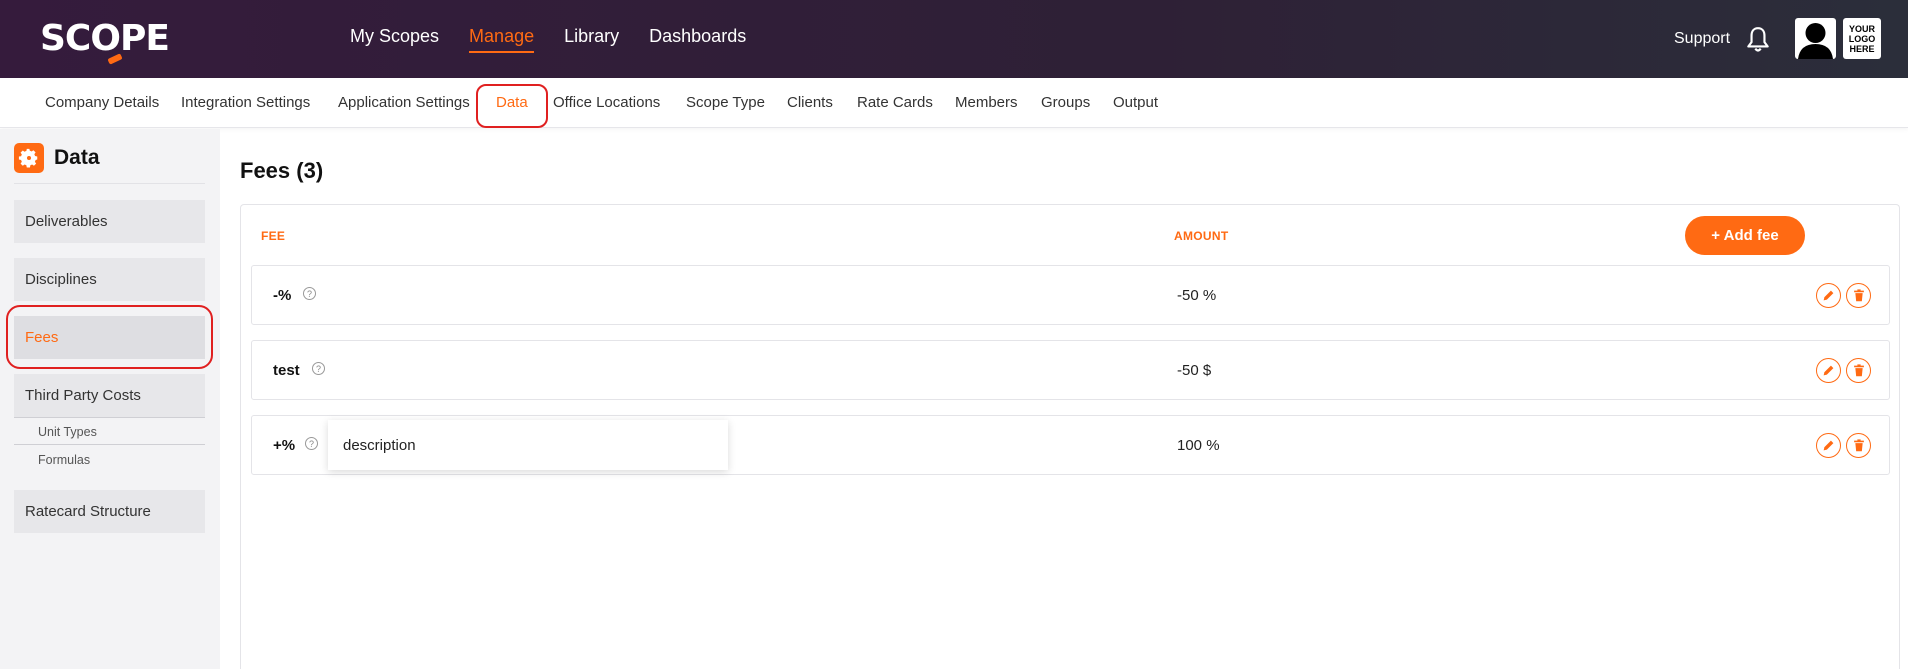  I want to click on user-avatar, so click(1815, 38).